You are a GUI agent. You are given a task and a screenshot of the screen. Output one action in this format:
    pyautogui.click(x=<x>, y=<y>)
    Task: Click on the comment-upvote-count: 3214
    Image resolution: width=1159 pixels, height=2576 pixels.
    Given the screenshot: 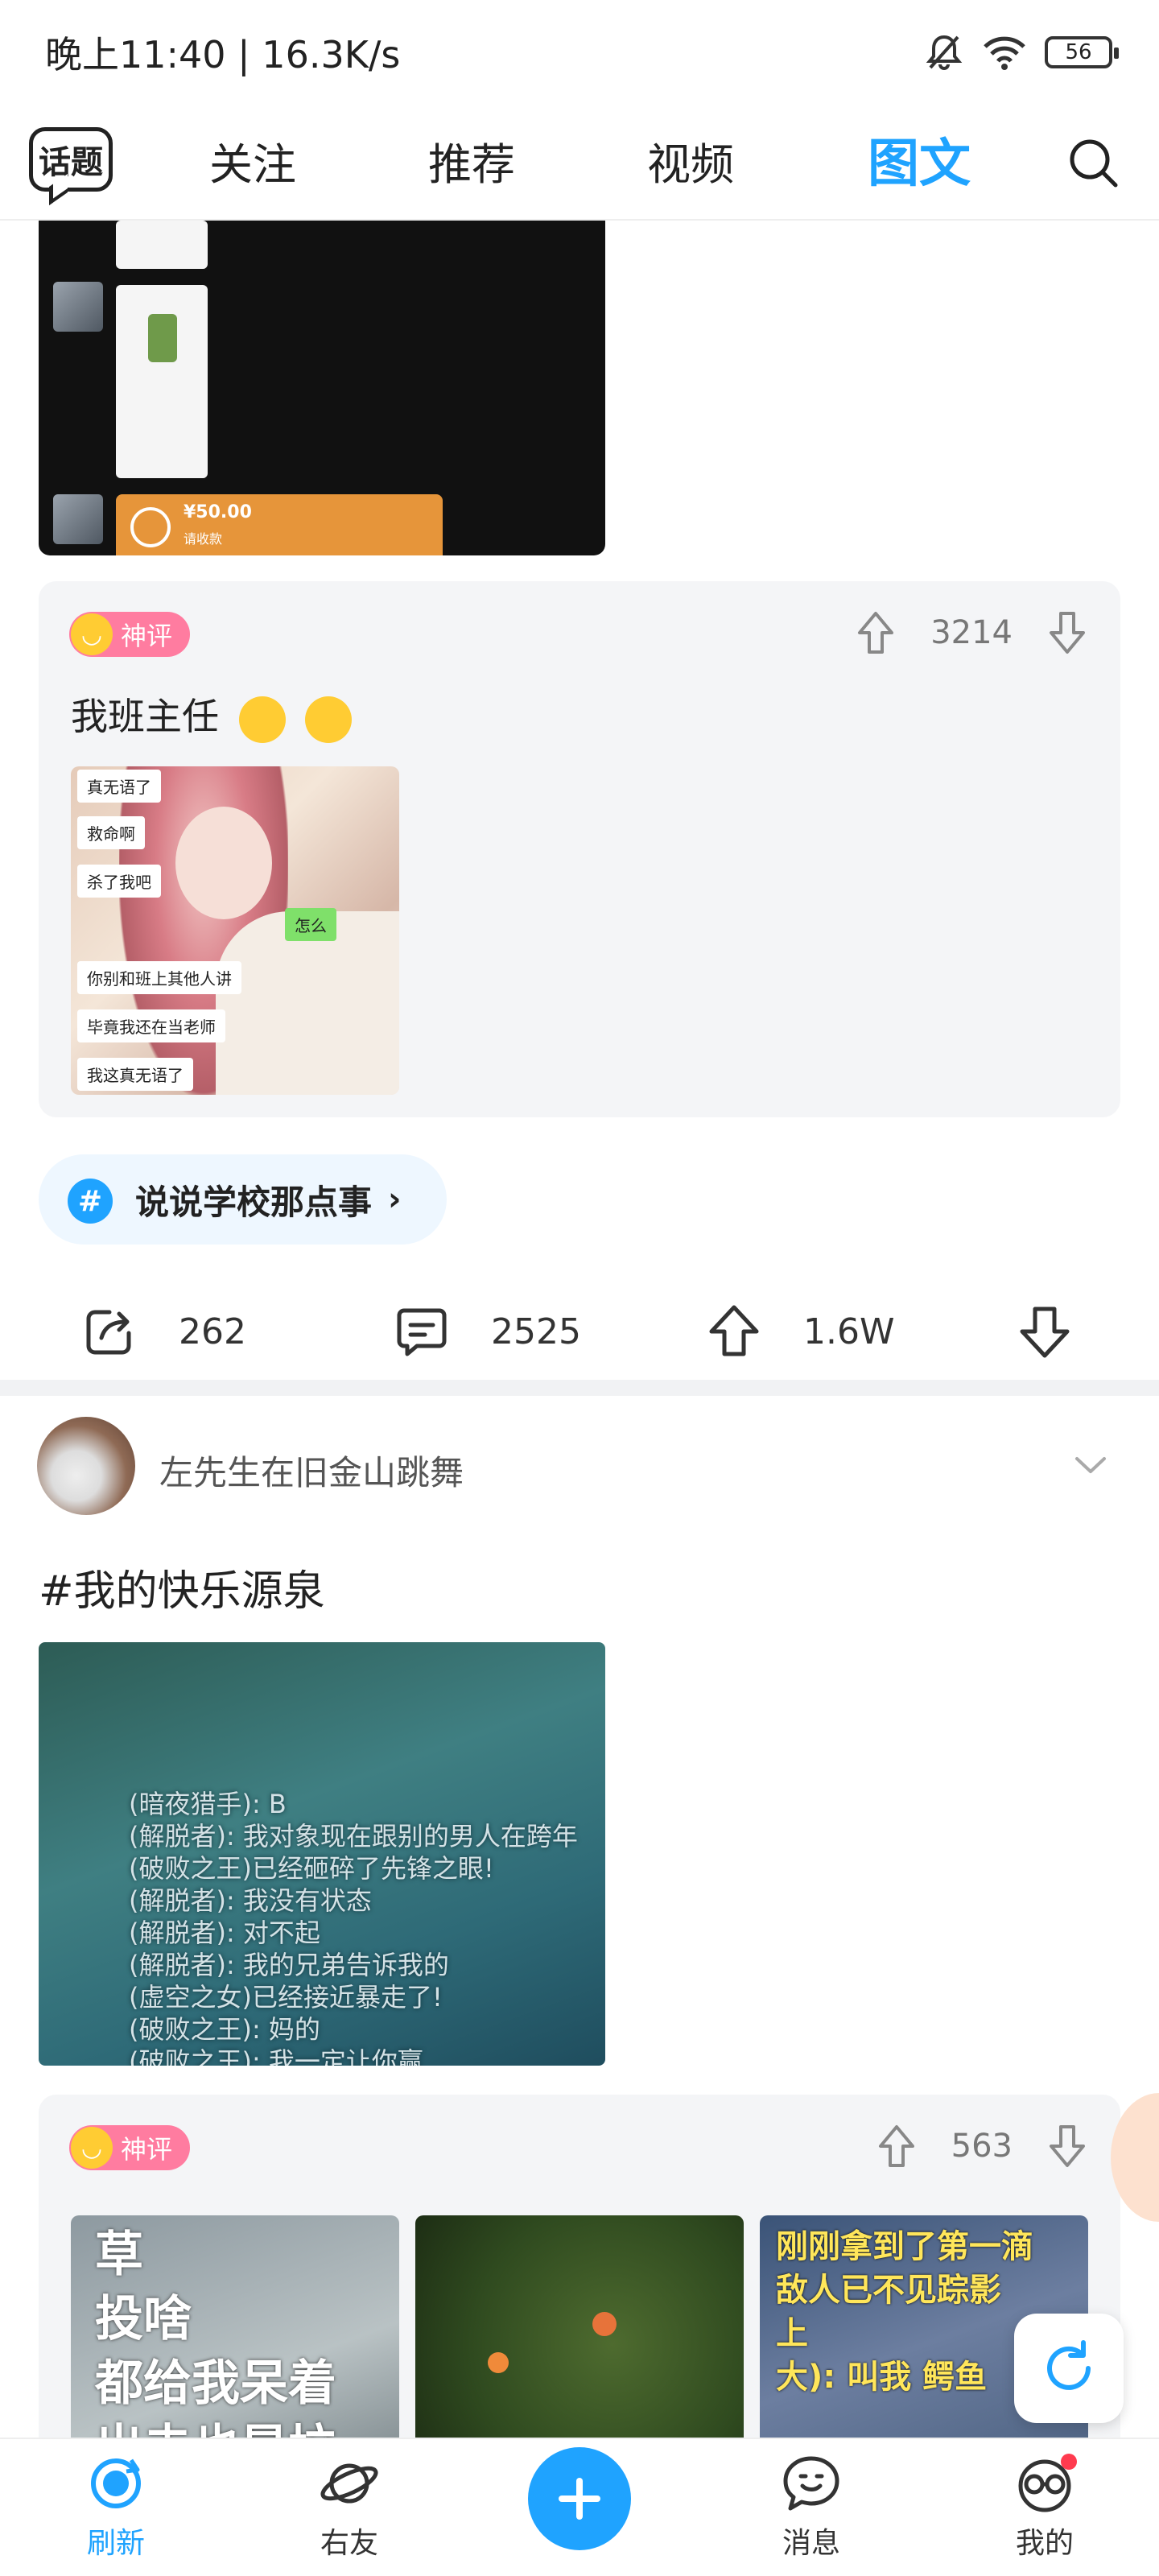 What is the action you would take?
    pyautogui.click(x=971, y=632)
    